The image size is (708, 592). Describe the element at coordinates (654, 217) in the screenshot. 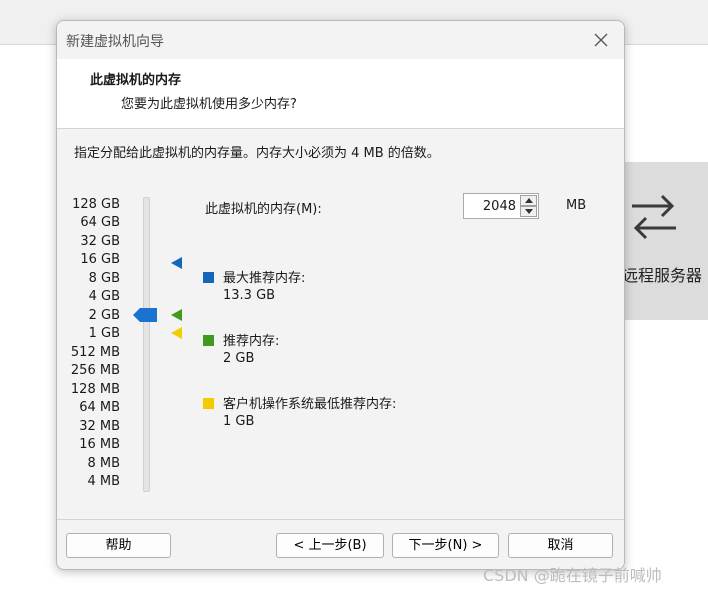

I see `swap-arrows-icon` at that location.